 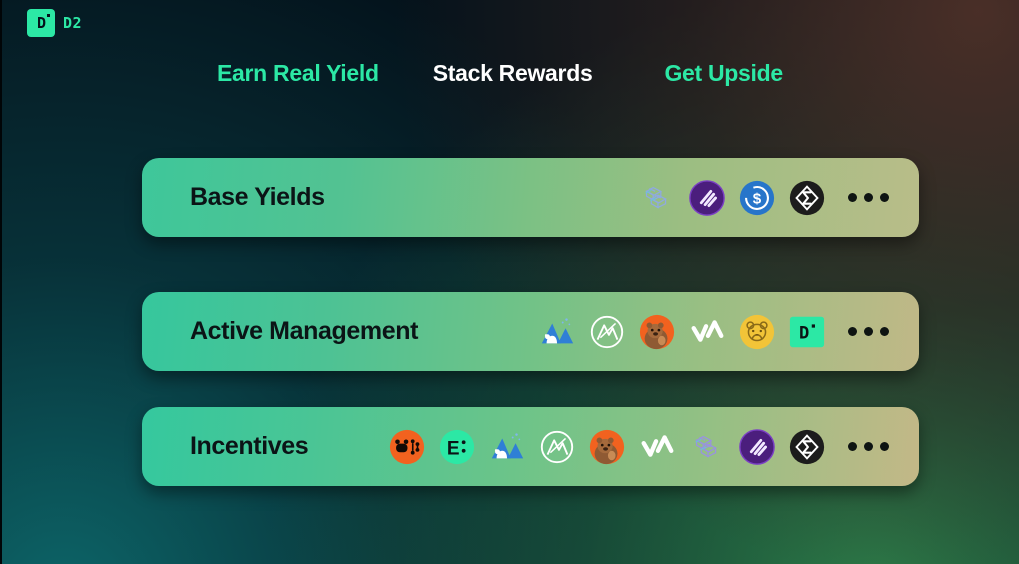 I want to click on row-base-yields: Base Yields $, so click(x=530, y=197).